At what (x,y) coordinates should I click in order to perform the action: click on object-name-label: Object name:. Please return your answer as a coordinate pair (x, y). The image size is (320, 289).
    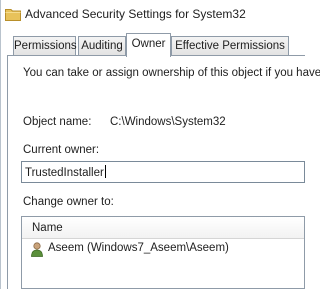
    Looking at the image, I should click on (57, 122).